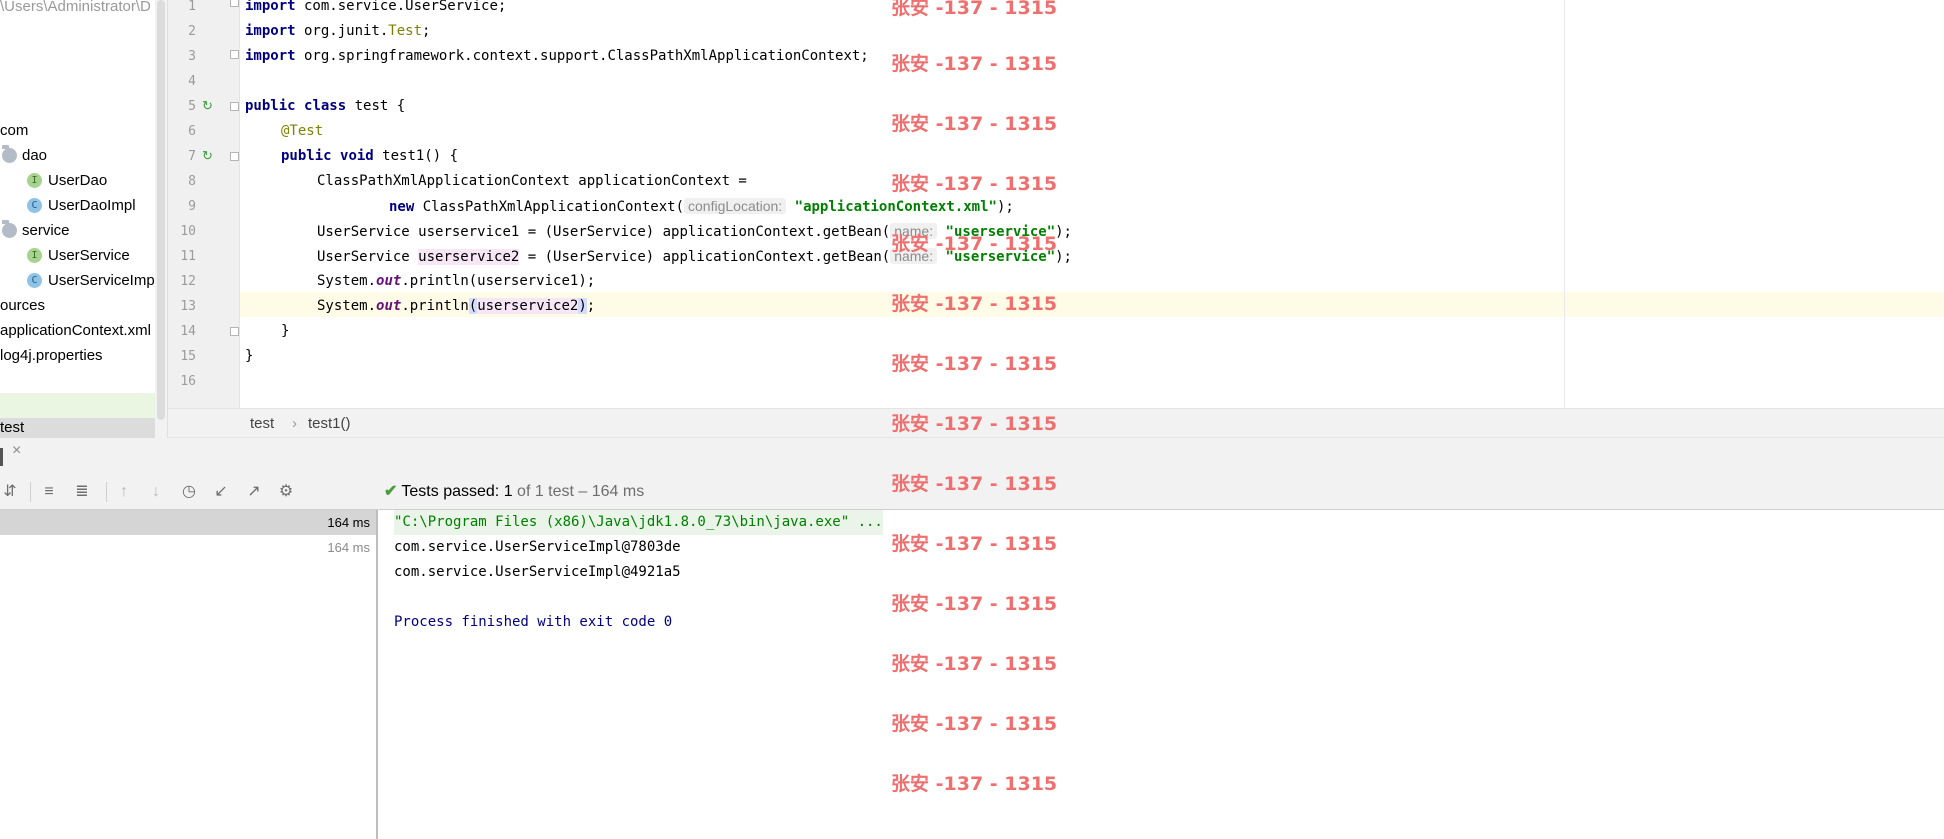 Image resolution: width=1944 pixels, height=839 pixels. Describe the element at coordinates (161, 210) in the screenshot. I see `scrollbar-thumb` at that location.